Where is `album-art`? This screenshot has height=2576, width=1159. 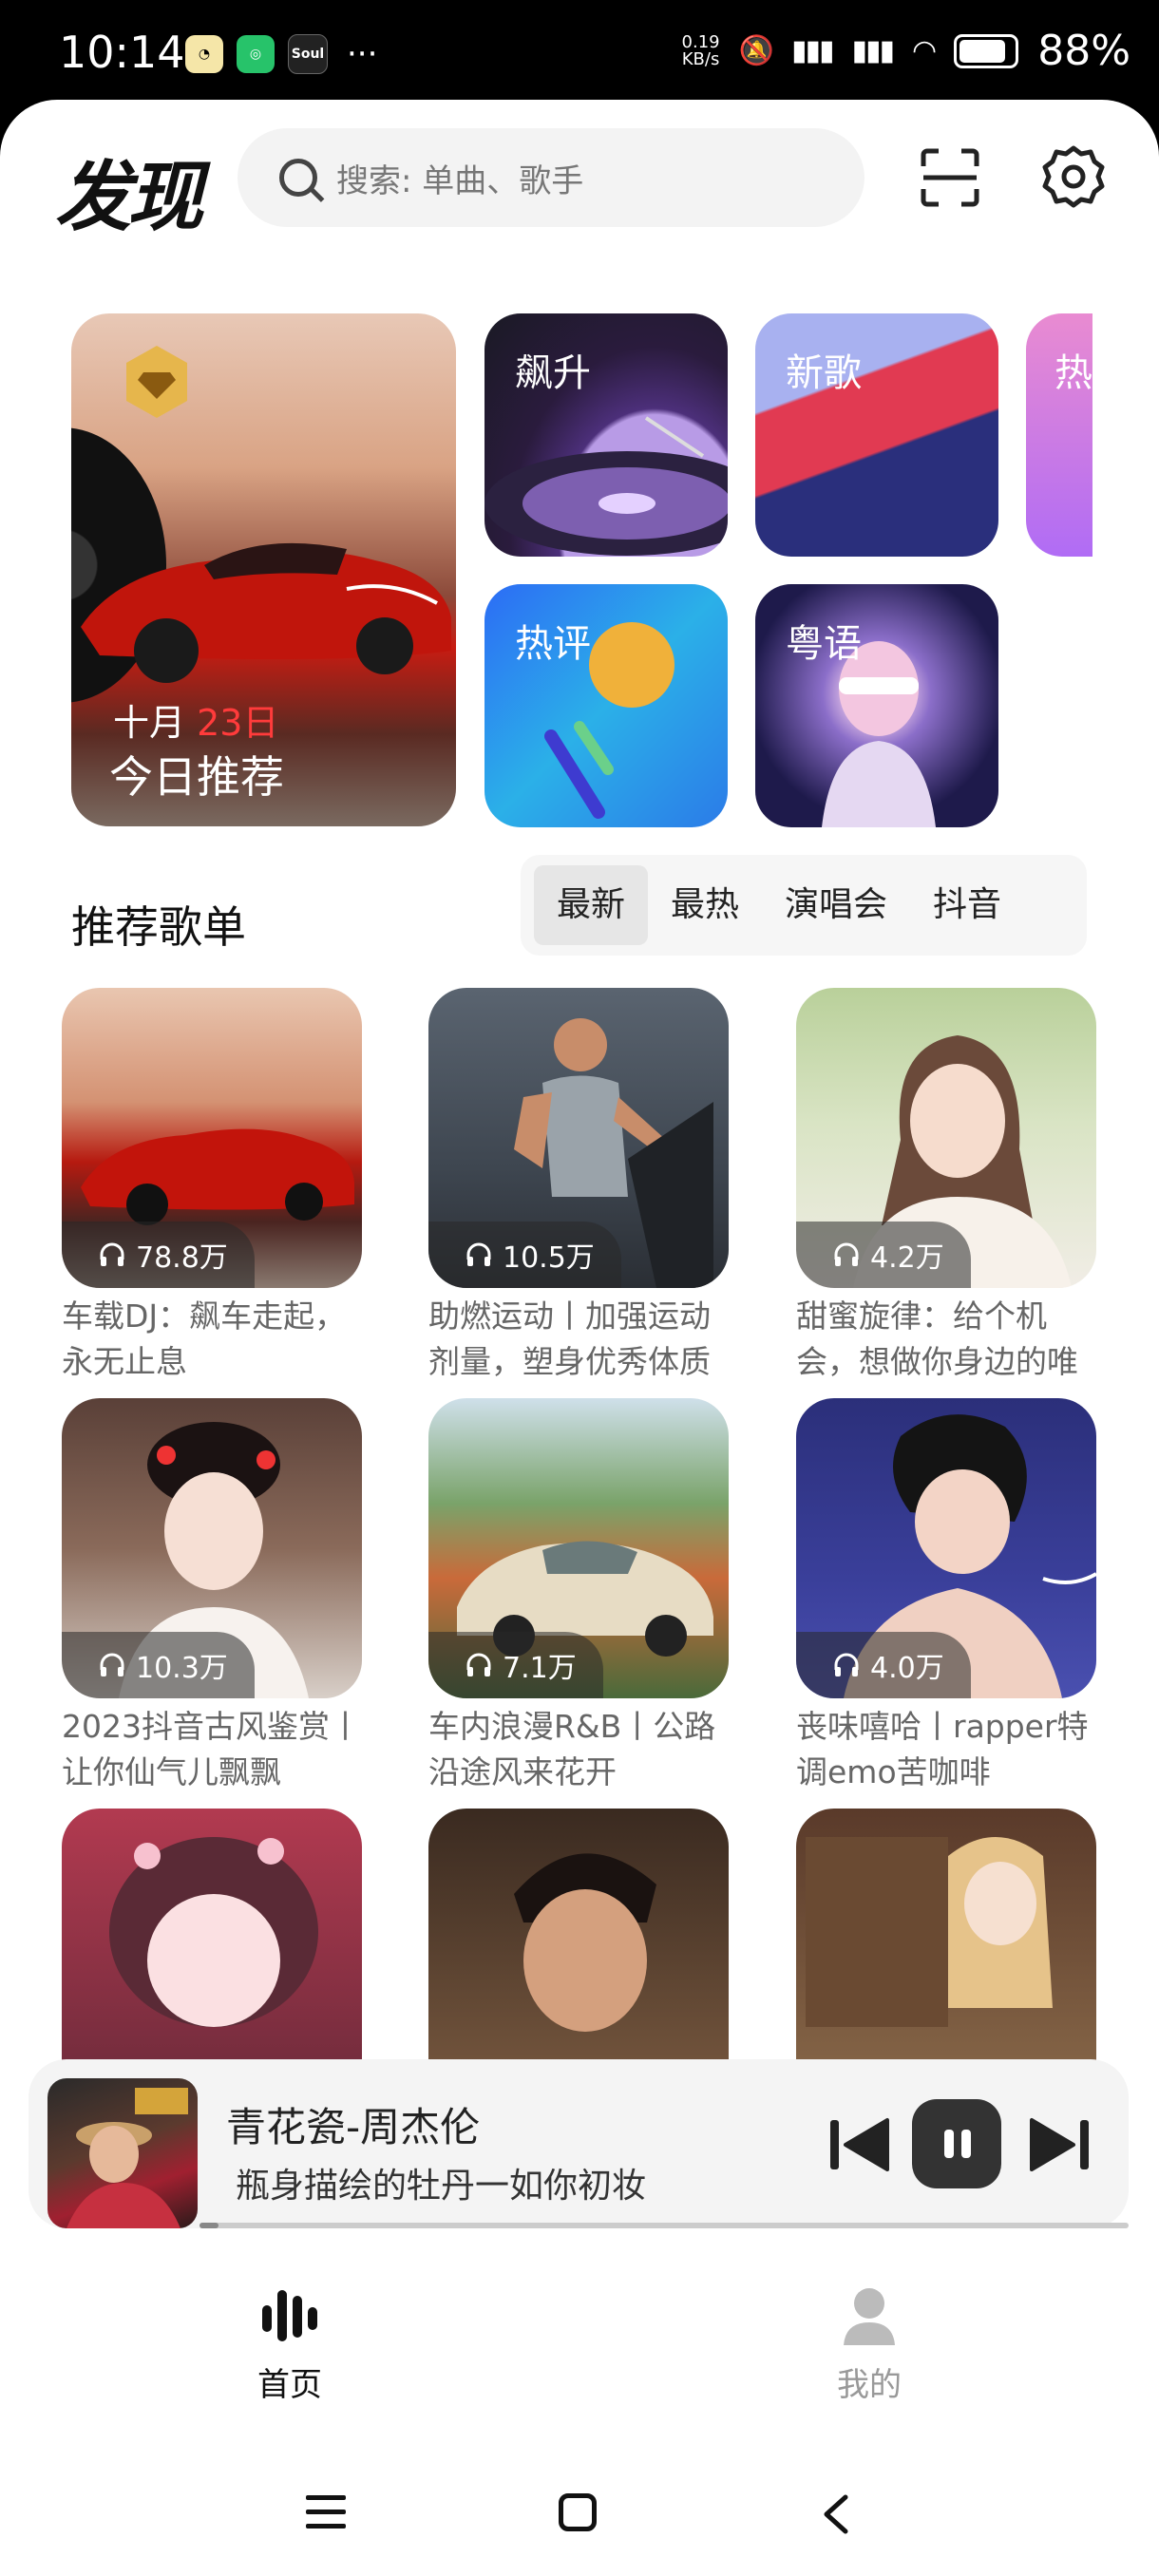
album-art is located at coordinates (123, 2153).